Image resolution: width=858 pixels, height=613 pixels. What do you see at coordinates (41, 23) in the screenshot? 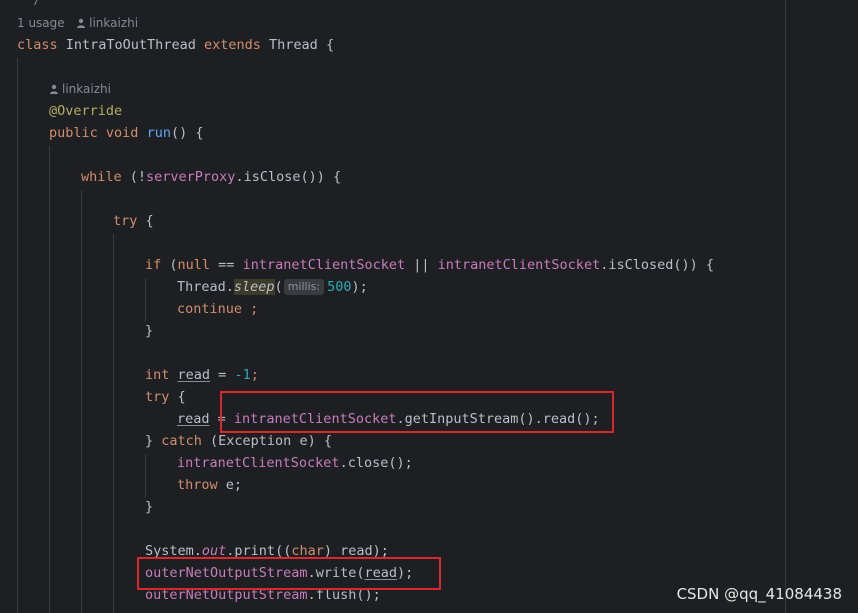
I see `usage-count-link: 1 usage` at bounding box center [41, 23].